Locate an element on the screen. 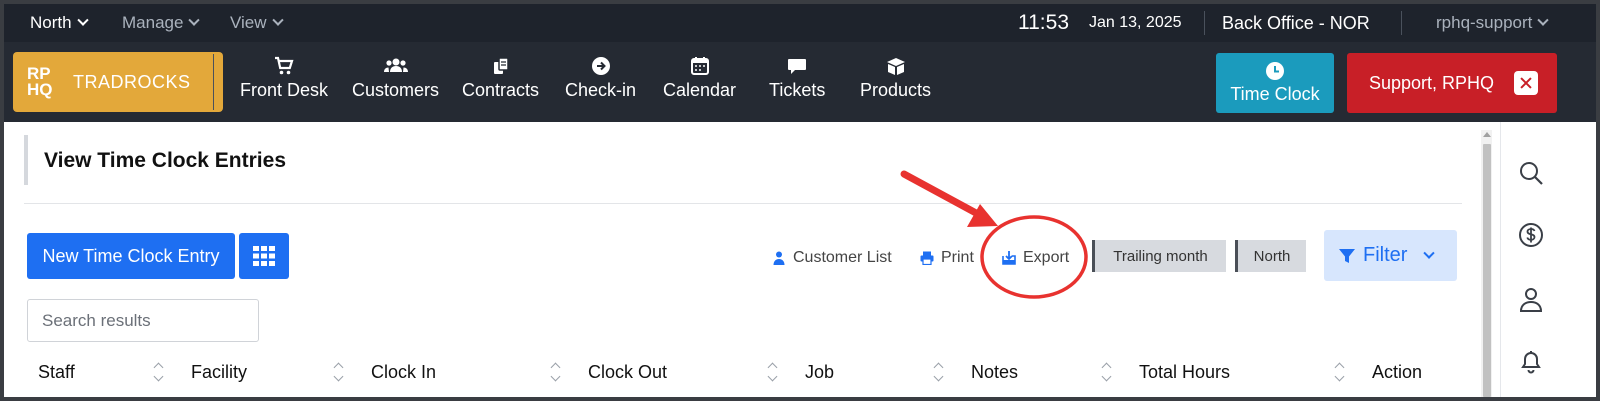 The image size is (1600, 401). nav-label: Products is located at coordinates (896, 90).